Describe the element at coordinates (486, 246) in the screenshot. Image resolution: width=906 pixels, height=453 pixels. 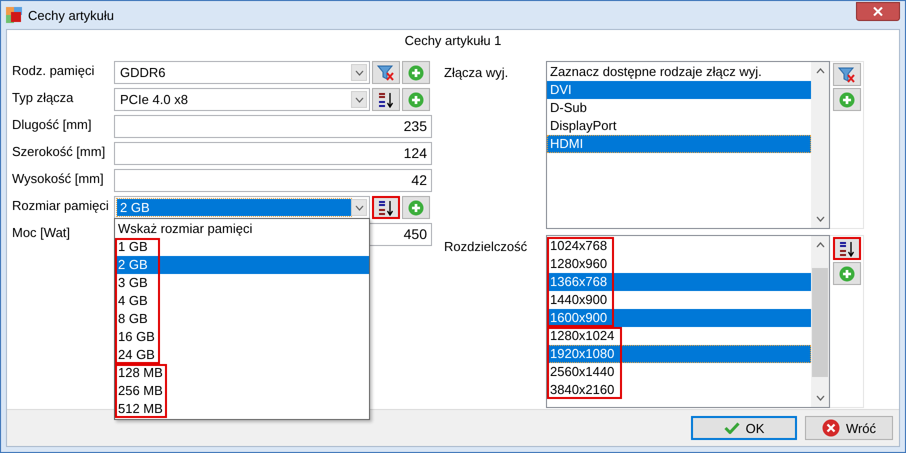
I see `field-label: Rozdzielczość` at that location.